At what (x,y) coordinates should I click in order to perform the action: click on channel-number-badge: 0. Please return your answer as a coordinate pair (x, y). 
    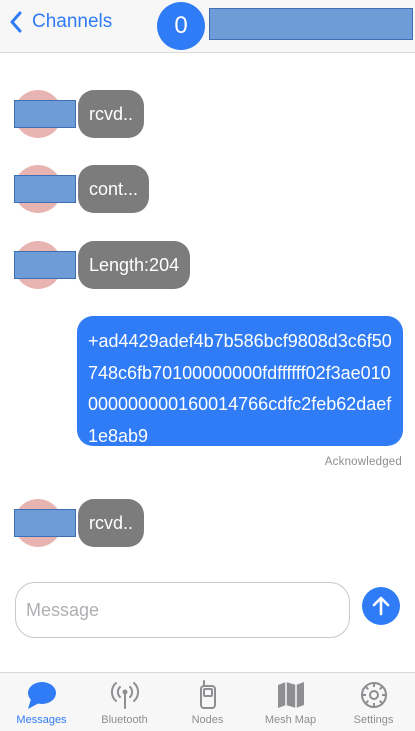
    Looking at the image, I should click on (181, 26).